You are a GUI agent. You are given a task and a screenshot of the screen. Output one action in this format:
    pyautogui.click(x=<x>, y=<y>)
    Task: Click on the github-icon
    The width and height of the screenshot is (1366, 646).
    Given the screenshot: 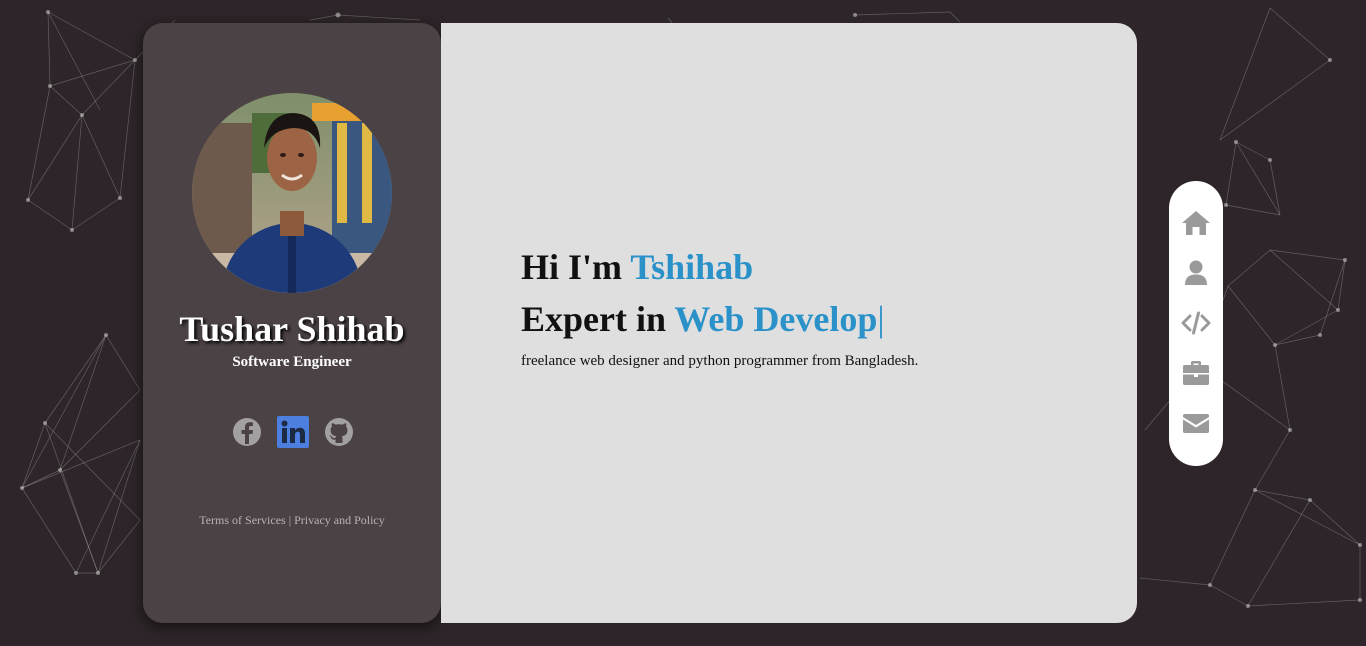 What is the action you would take?
    pyautogui.click(x=339, y=432)
    